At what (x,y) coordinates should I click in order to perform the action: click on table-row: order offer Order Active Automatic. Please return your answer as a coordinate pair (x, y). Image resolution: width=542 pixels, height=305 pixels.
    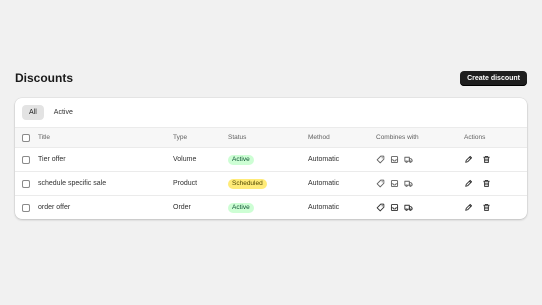
    Looking at the image, I should click on (271, 207).